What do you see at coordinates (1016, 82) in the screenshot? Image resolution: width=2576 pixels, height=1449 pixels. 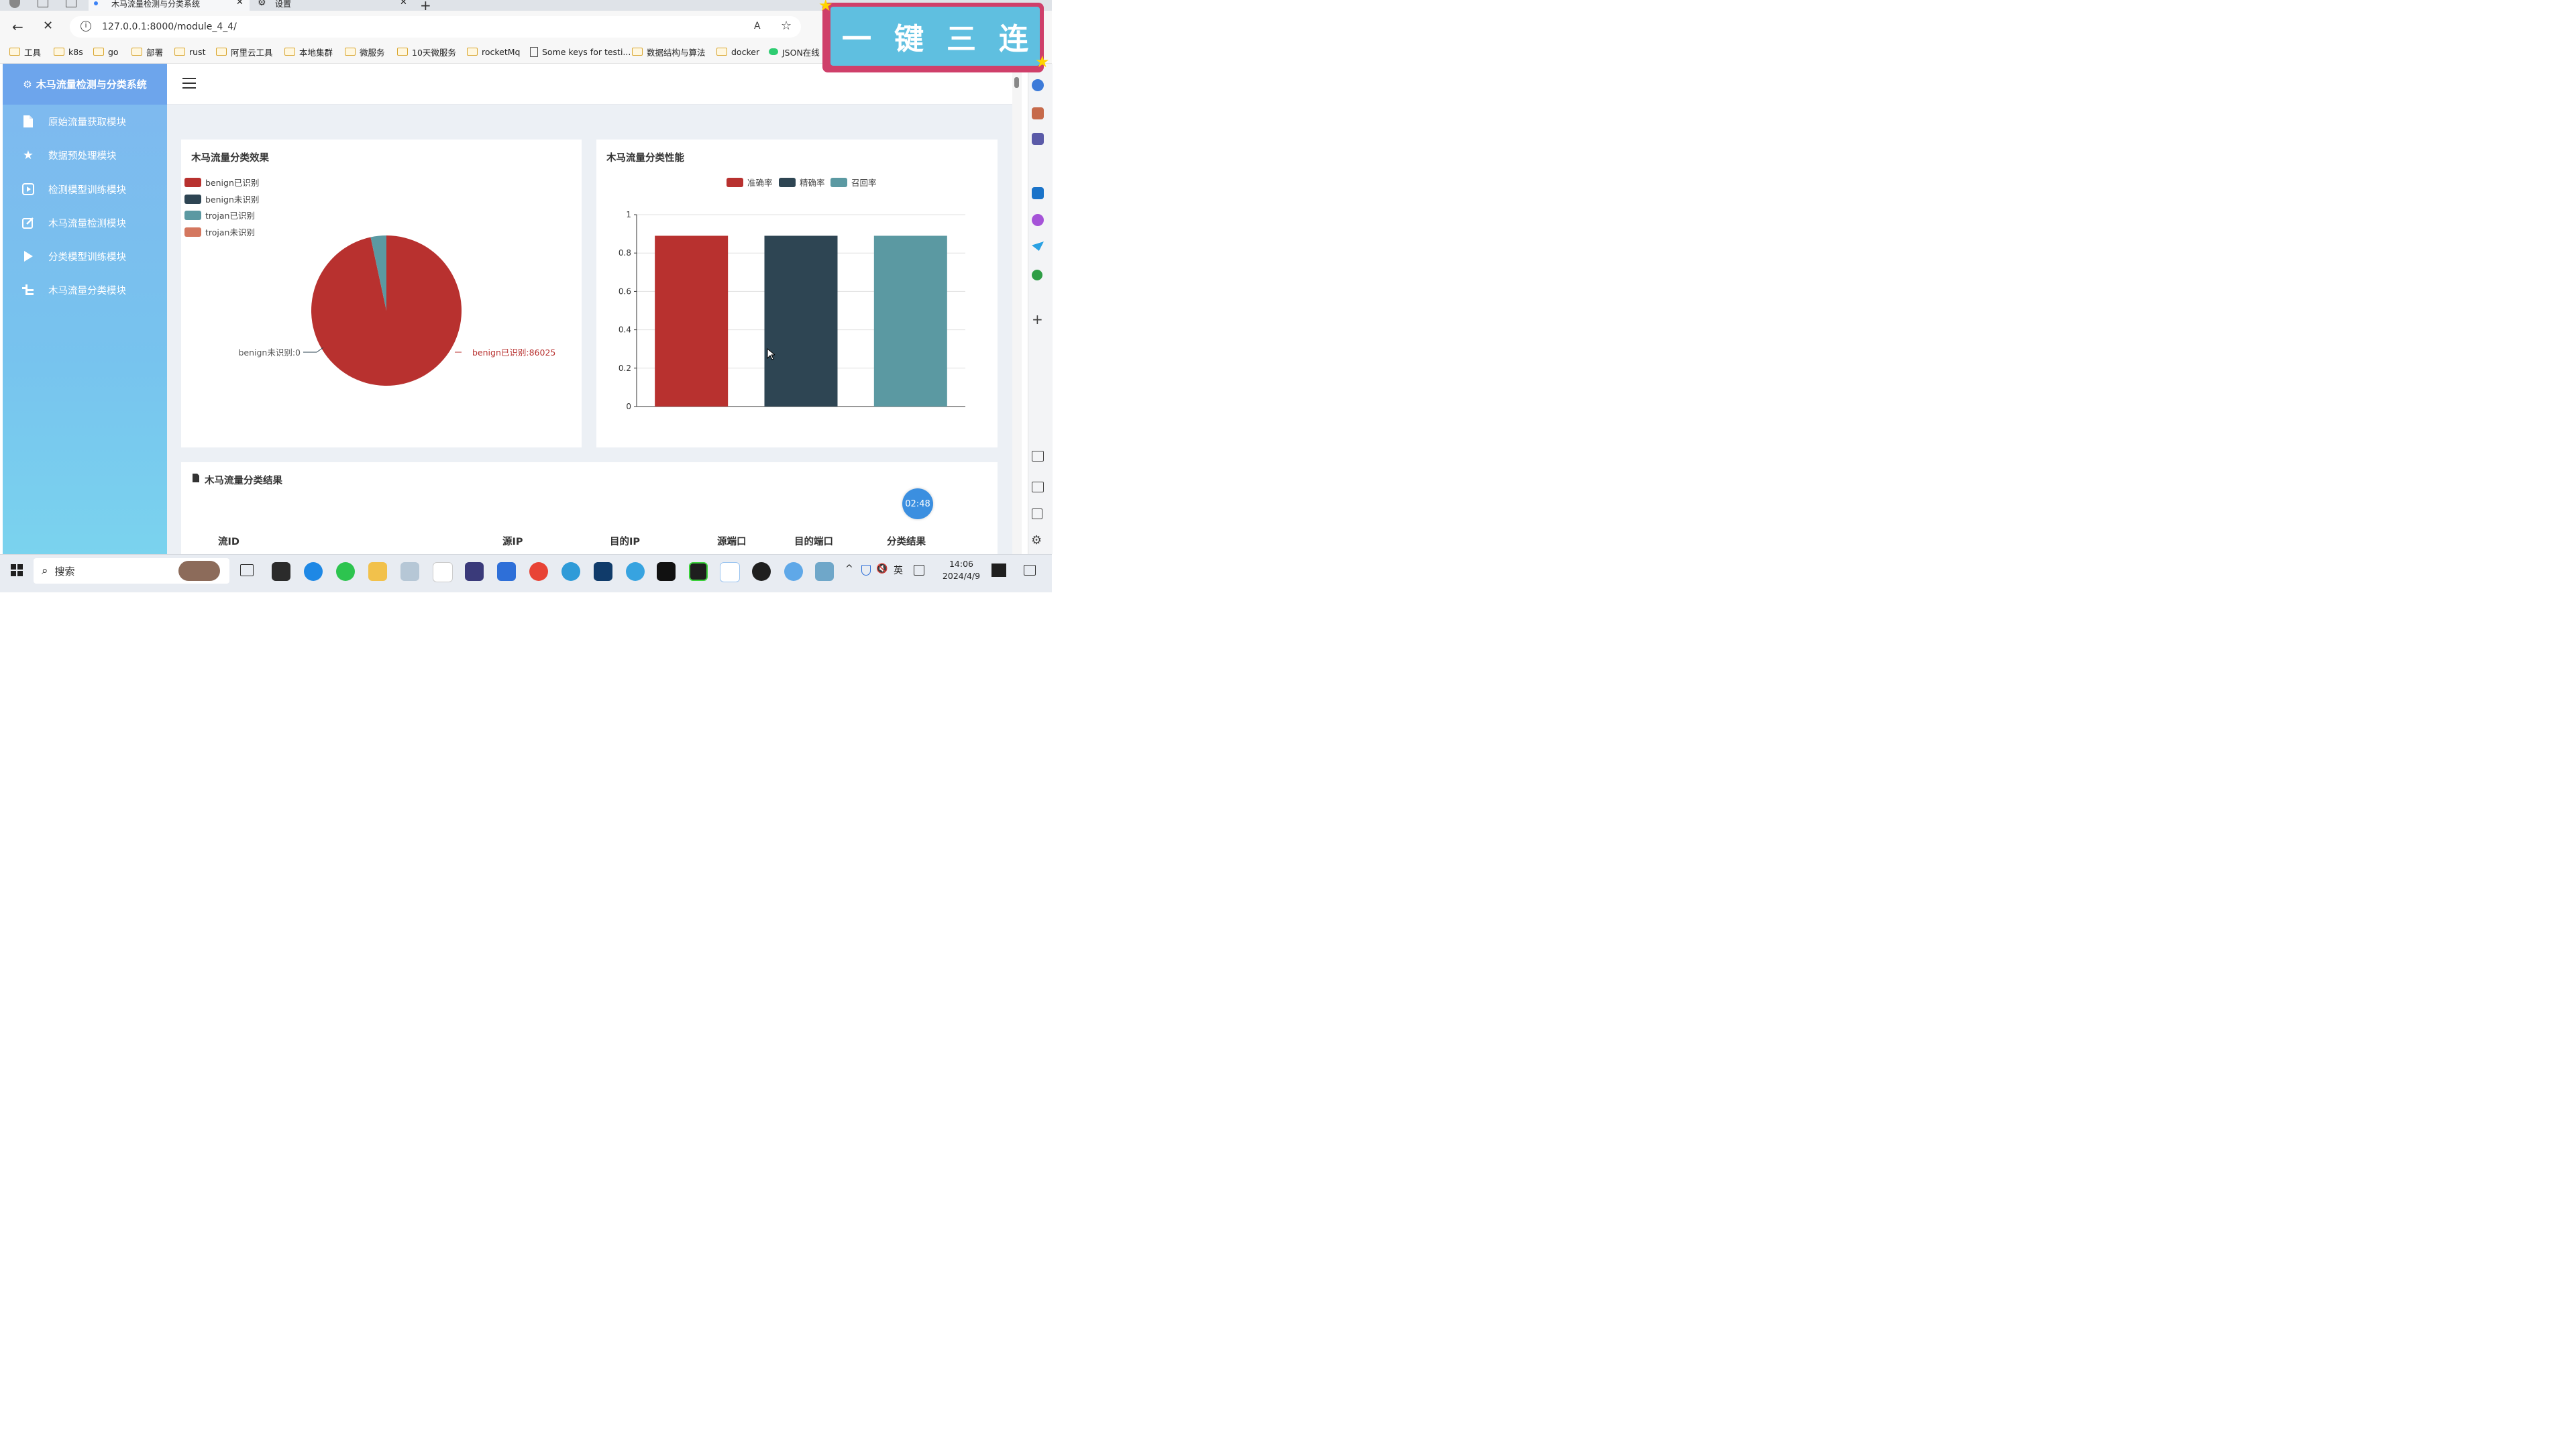 I see `scrollbar-thumb` at bounding box center [1016, 82].